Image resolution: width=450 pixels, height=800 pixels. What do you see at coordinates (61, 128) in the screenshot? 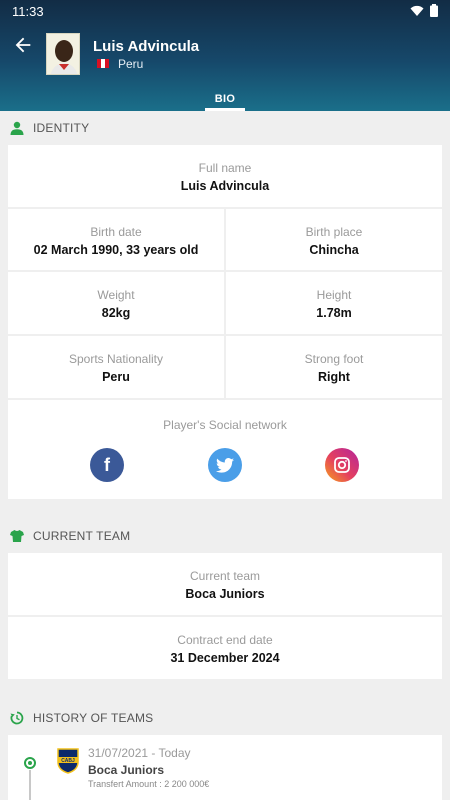
I see `identity-section-title: IDENTITY` at bounding box center [61, 128].